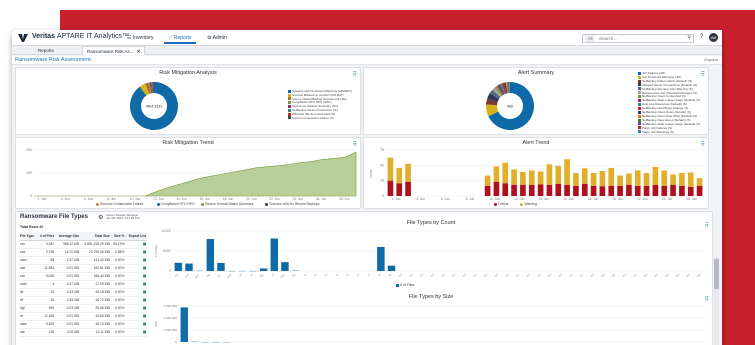  What do you see at coordinates (46, 316) in the screenshot?
I see `table-cell: 12,189` at bounding box center [46, 316].